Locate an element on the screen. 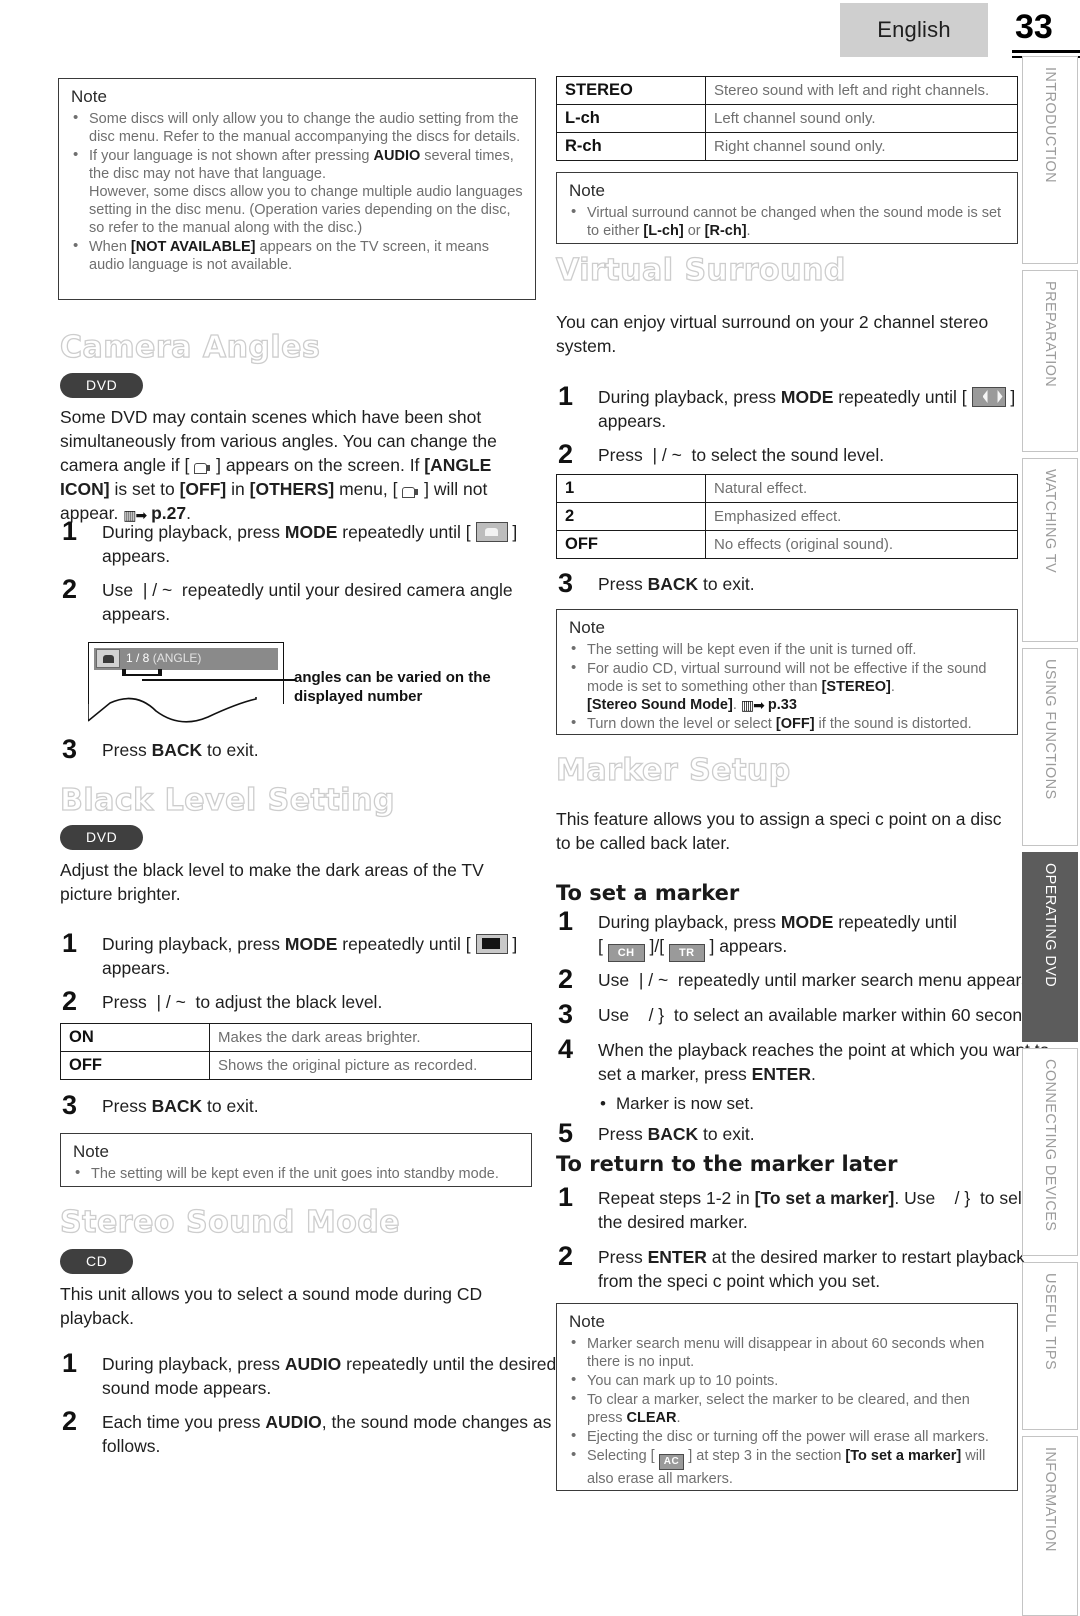  step-number: 4 is located at coordinates (566, 1049).